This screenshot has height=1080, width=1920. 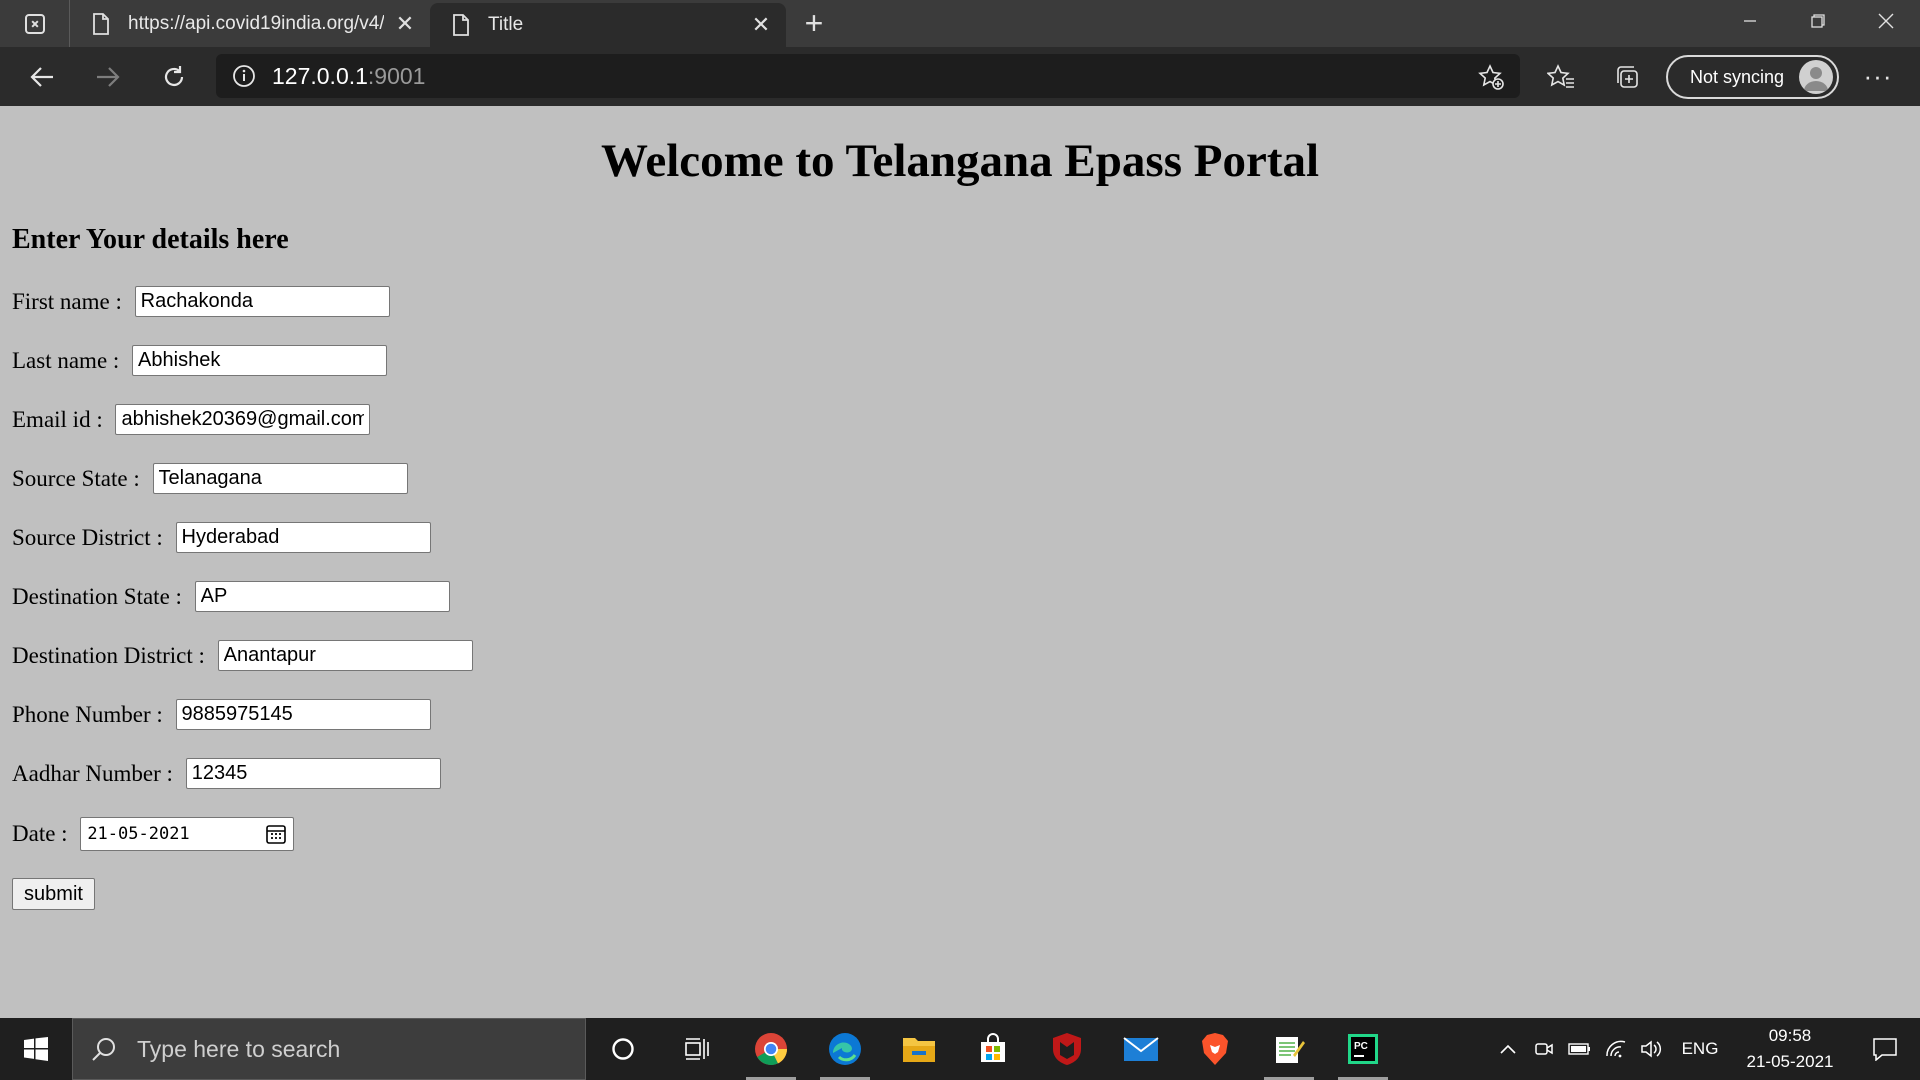 What do you see at coordinates (1215, 1049) in the screenshot?
I see `brave-app` at bounding box center [1215, 1049].